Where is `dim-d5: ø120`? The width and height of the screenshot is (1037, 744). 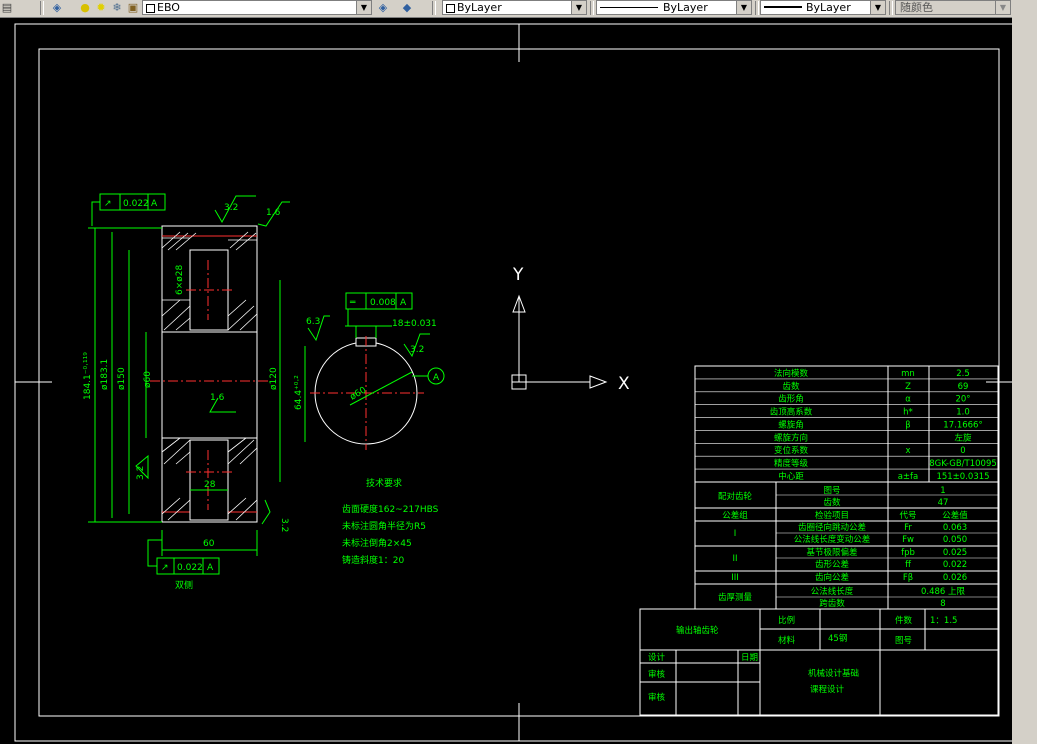
dim-d5: ø120 is located at coordinates (274, 378).